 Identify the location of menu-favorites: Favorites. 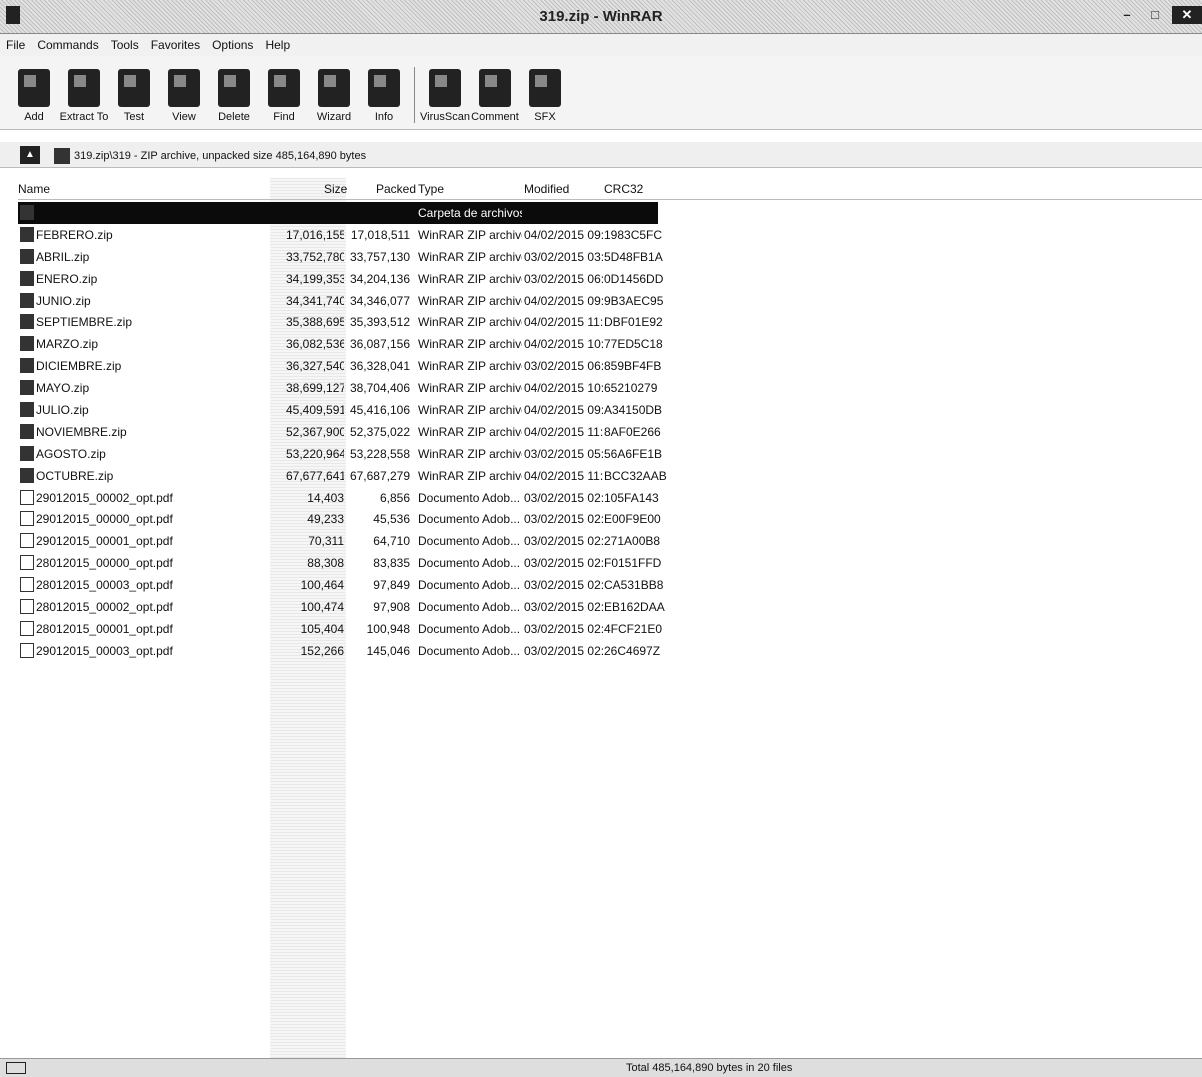
(175, 45).